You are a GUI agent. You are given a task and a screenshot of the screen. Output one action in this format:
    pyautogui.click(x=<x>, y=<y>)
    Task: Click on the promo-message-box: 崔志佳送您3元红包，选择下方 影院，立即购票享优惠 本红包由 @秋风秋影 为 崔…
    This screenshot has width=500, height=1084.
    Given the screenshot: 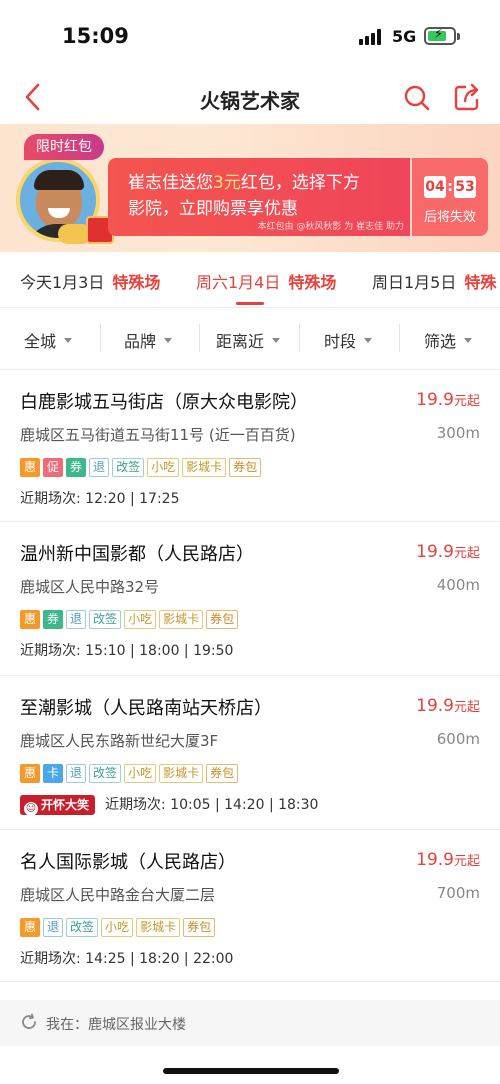 What is the action you would take?
    pyautogui.click(x=259, y=197)
    